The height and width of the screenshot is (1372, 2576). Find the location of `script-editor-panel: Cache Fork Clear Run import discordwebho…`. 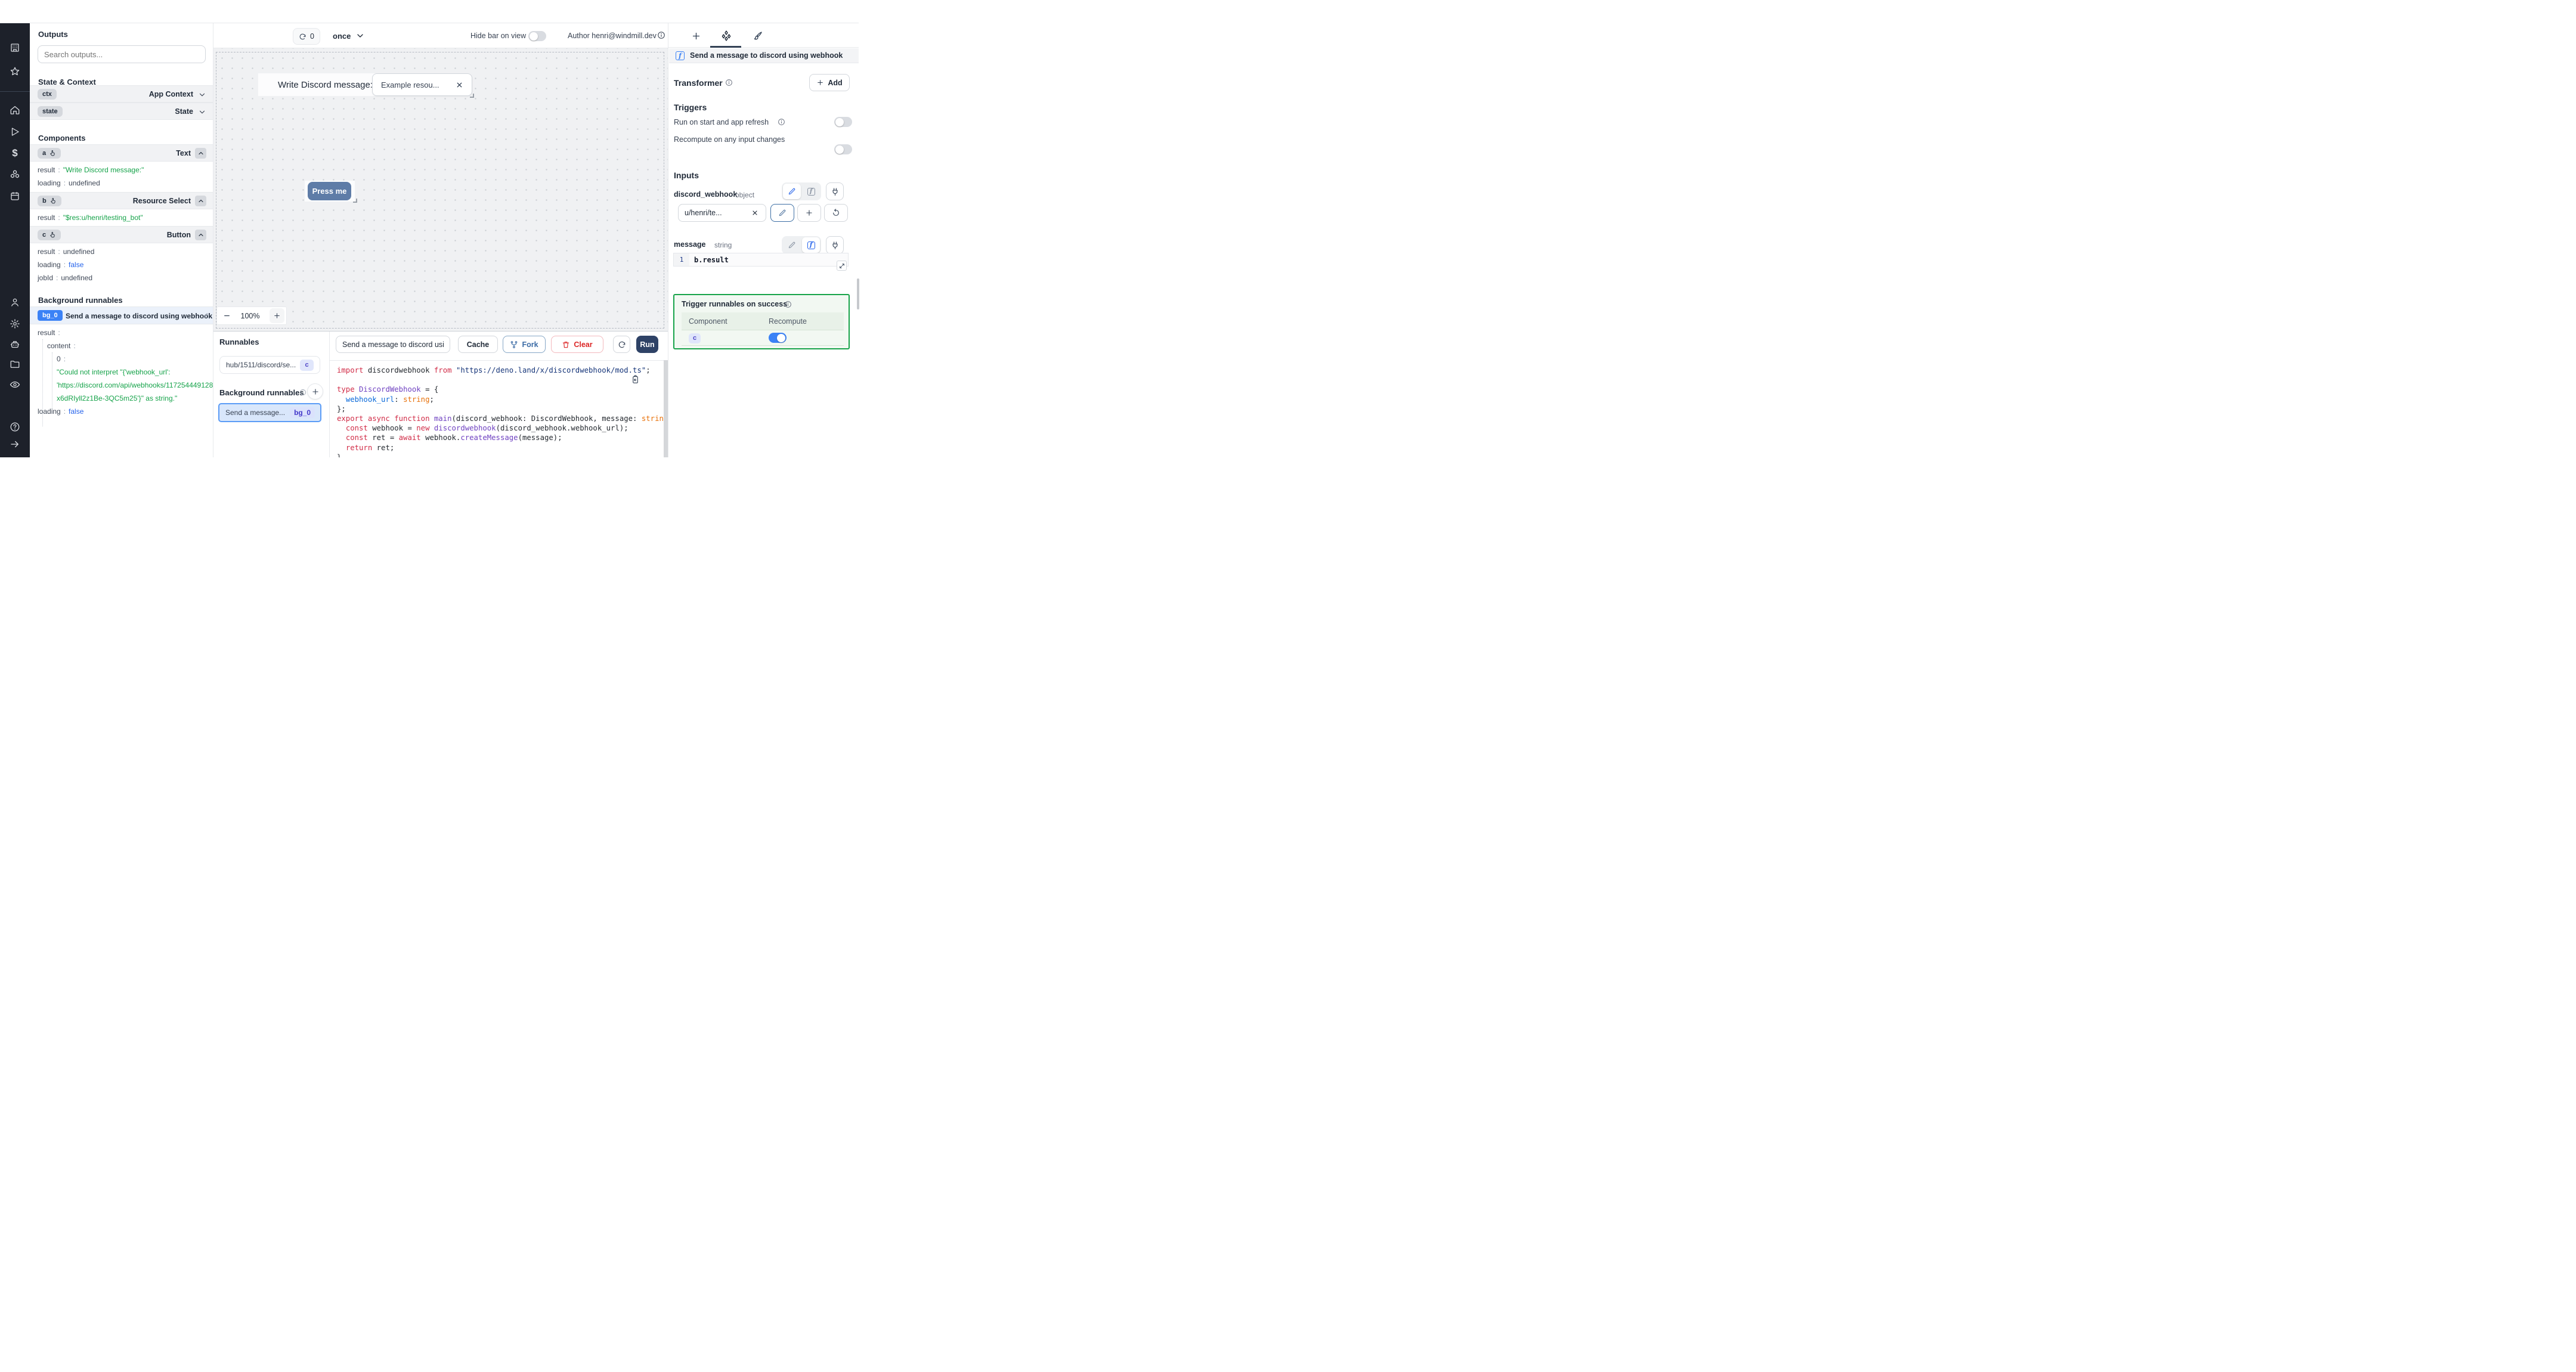

script-editor-panel: Cache Fork Clear Run import discordwebho… is located at coordinates (499, 394).